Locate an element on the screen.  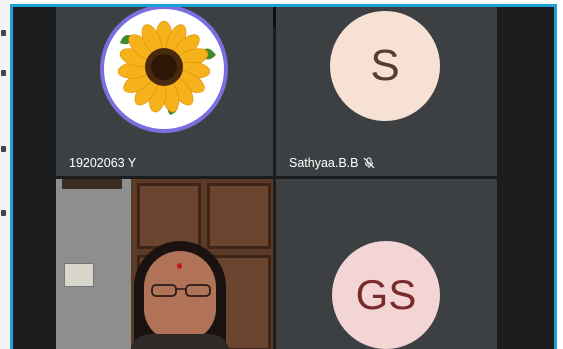
participant-video-glasses is located at coordinates (181, 290).